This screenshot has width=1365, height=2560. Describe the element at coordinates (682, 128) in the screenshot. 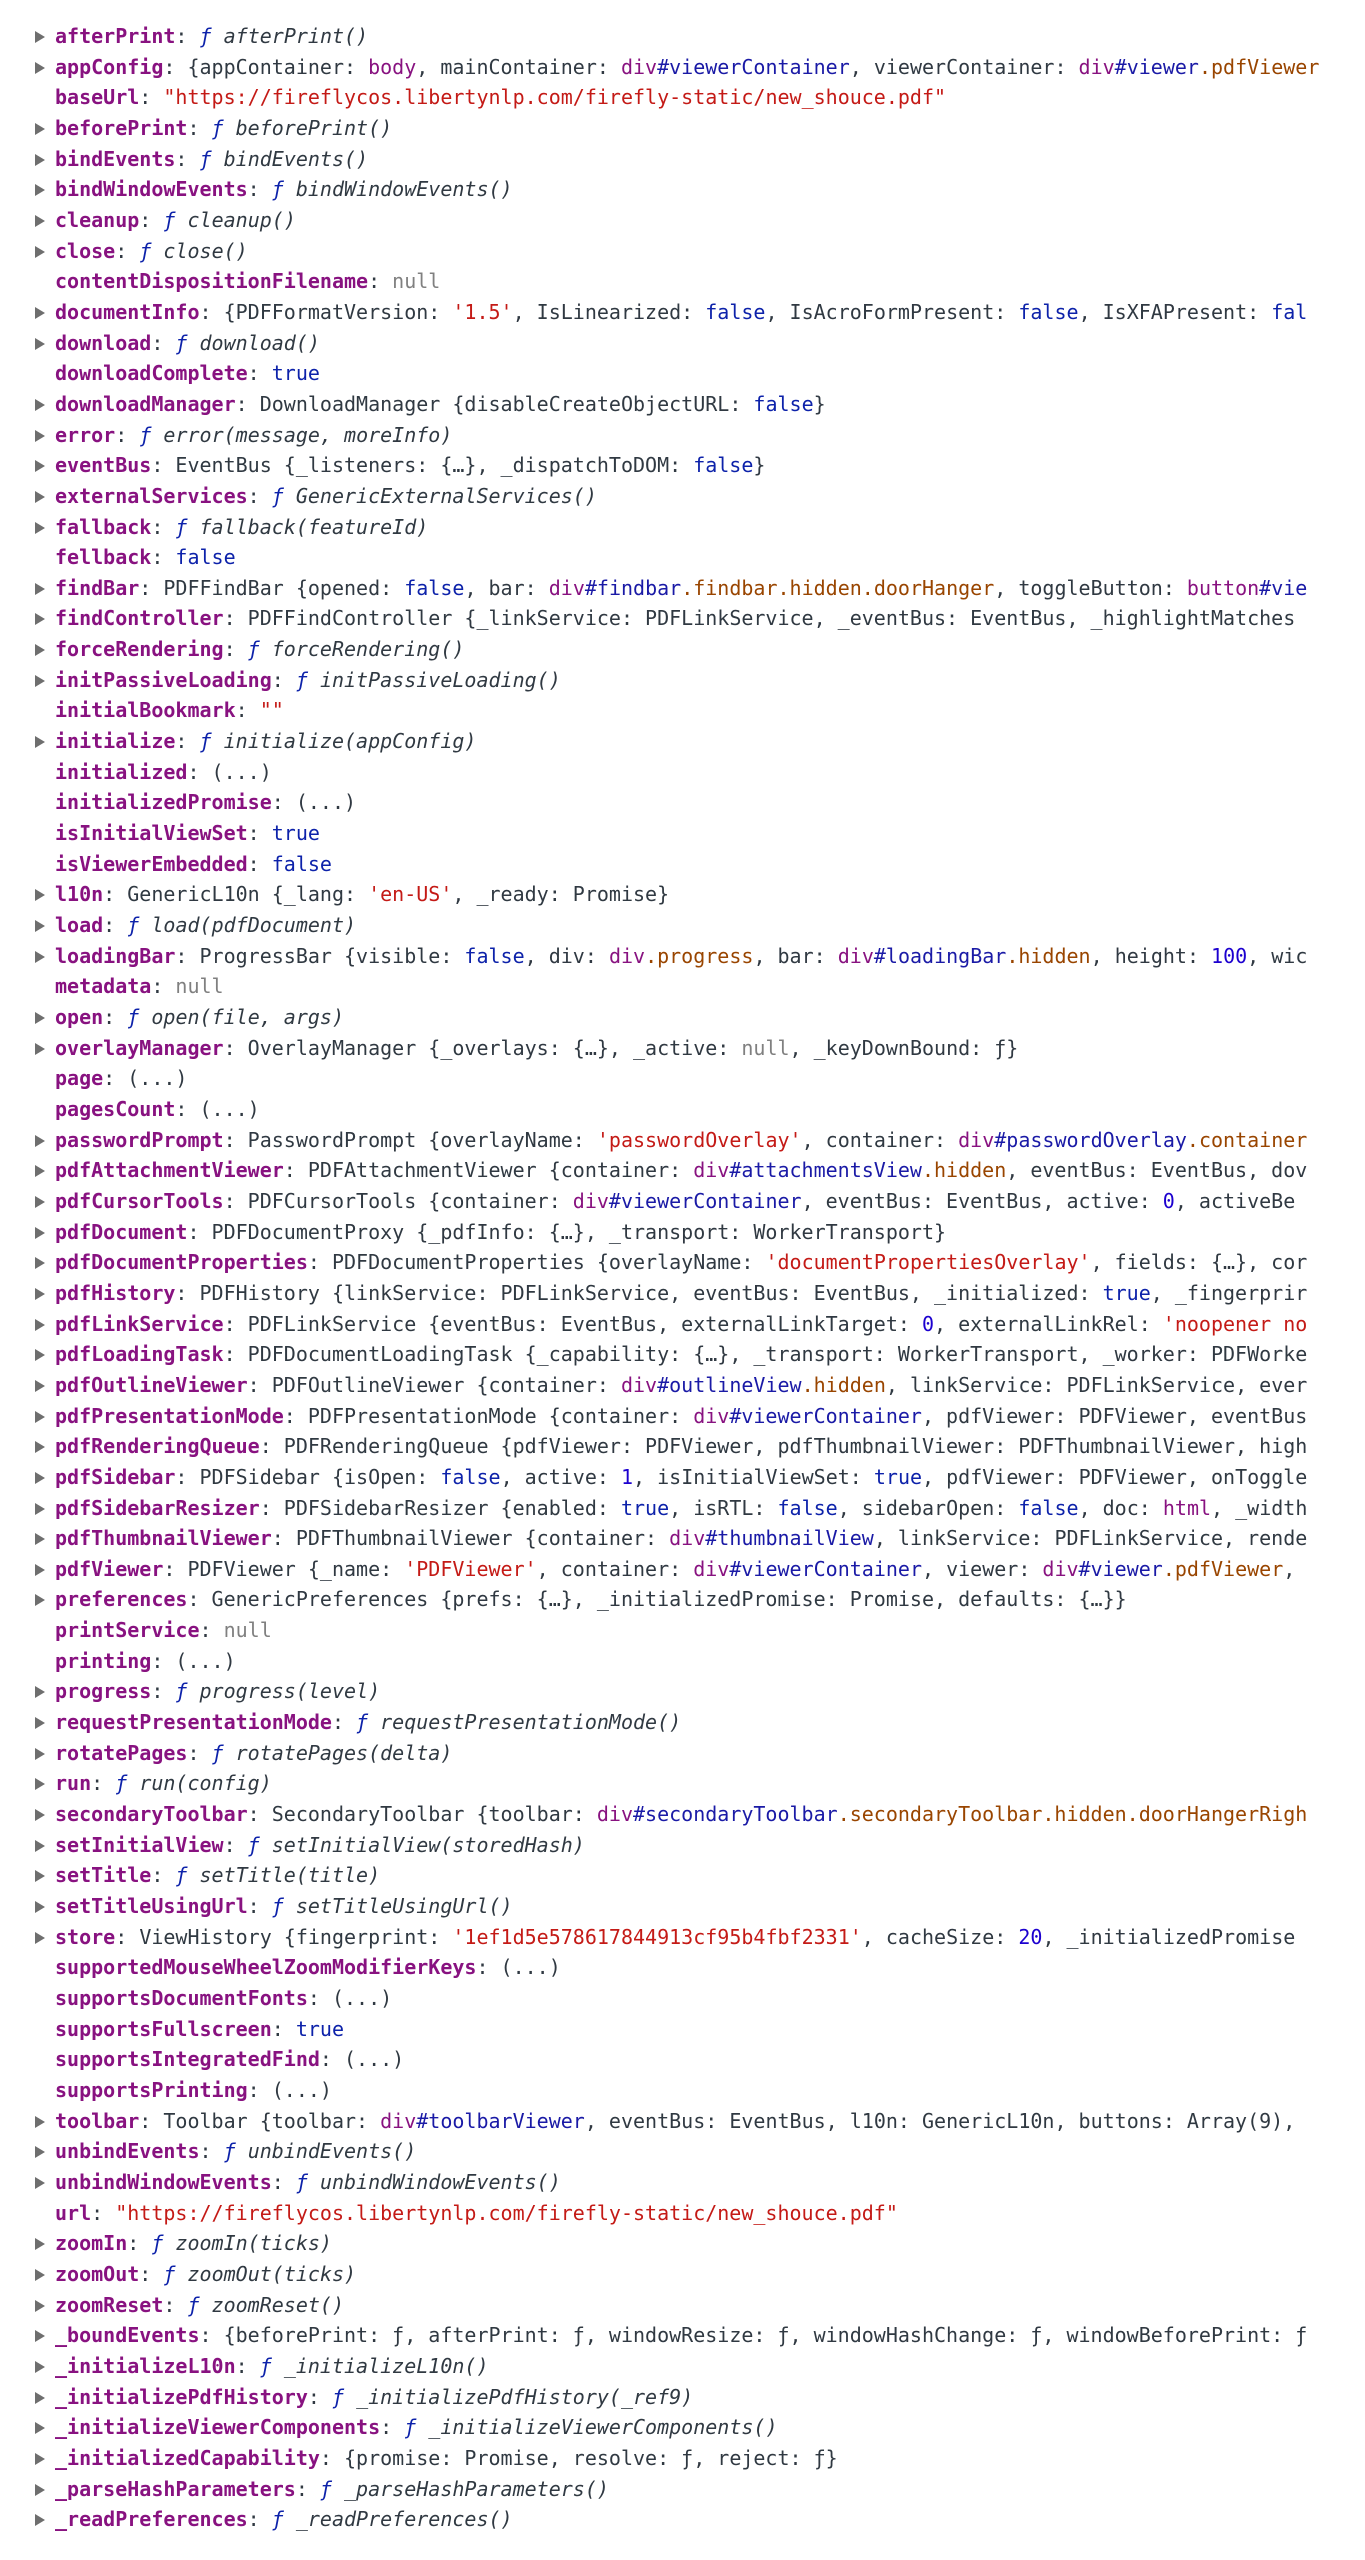

I see `property-row: beforePrint: ƒ beforePrint()` at that location.